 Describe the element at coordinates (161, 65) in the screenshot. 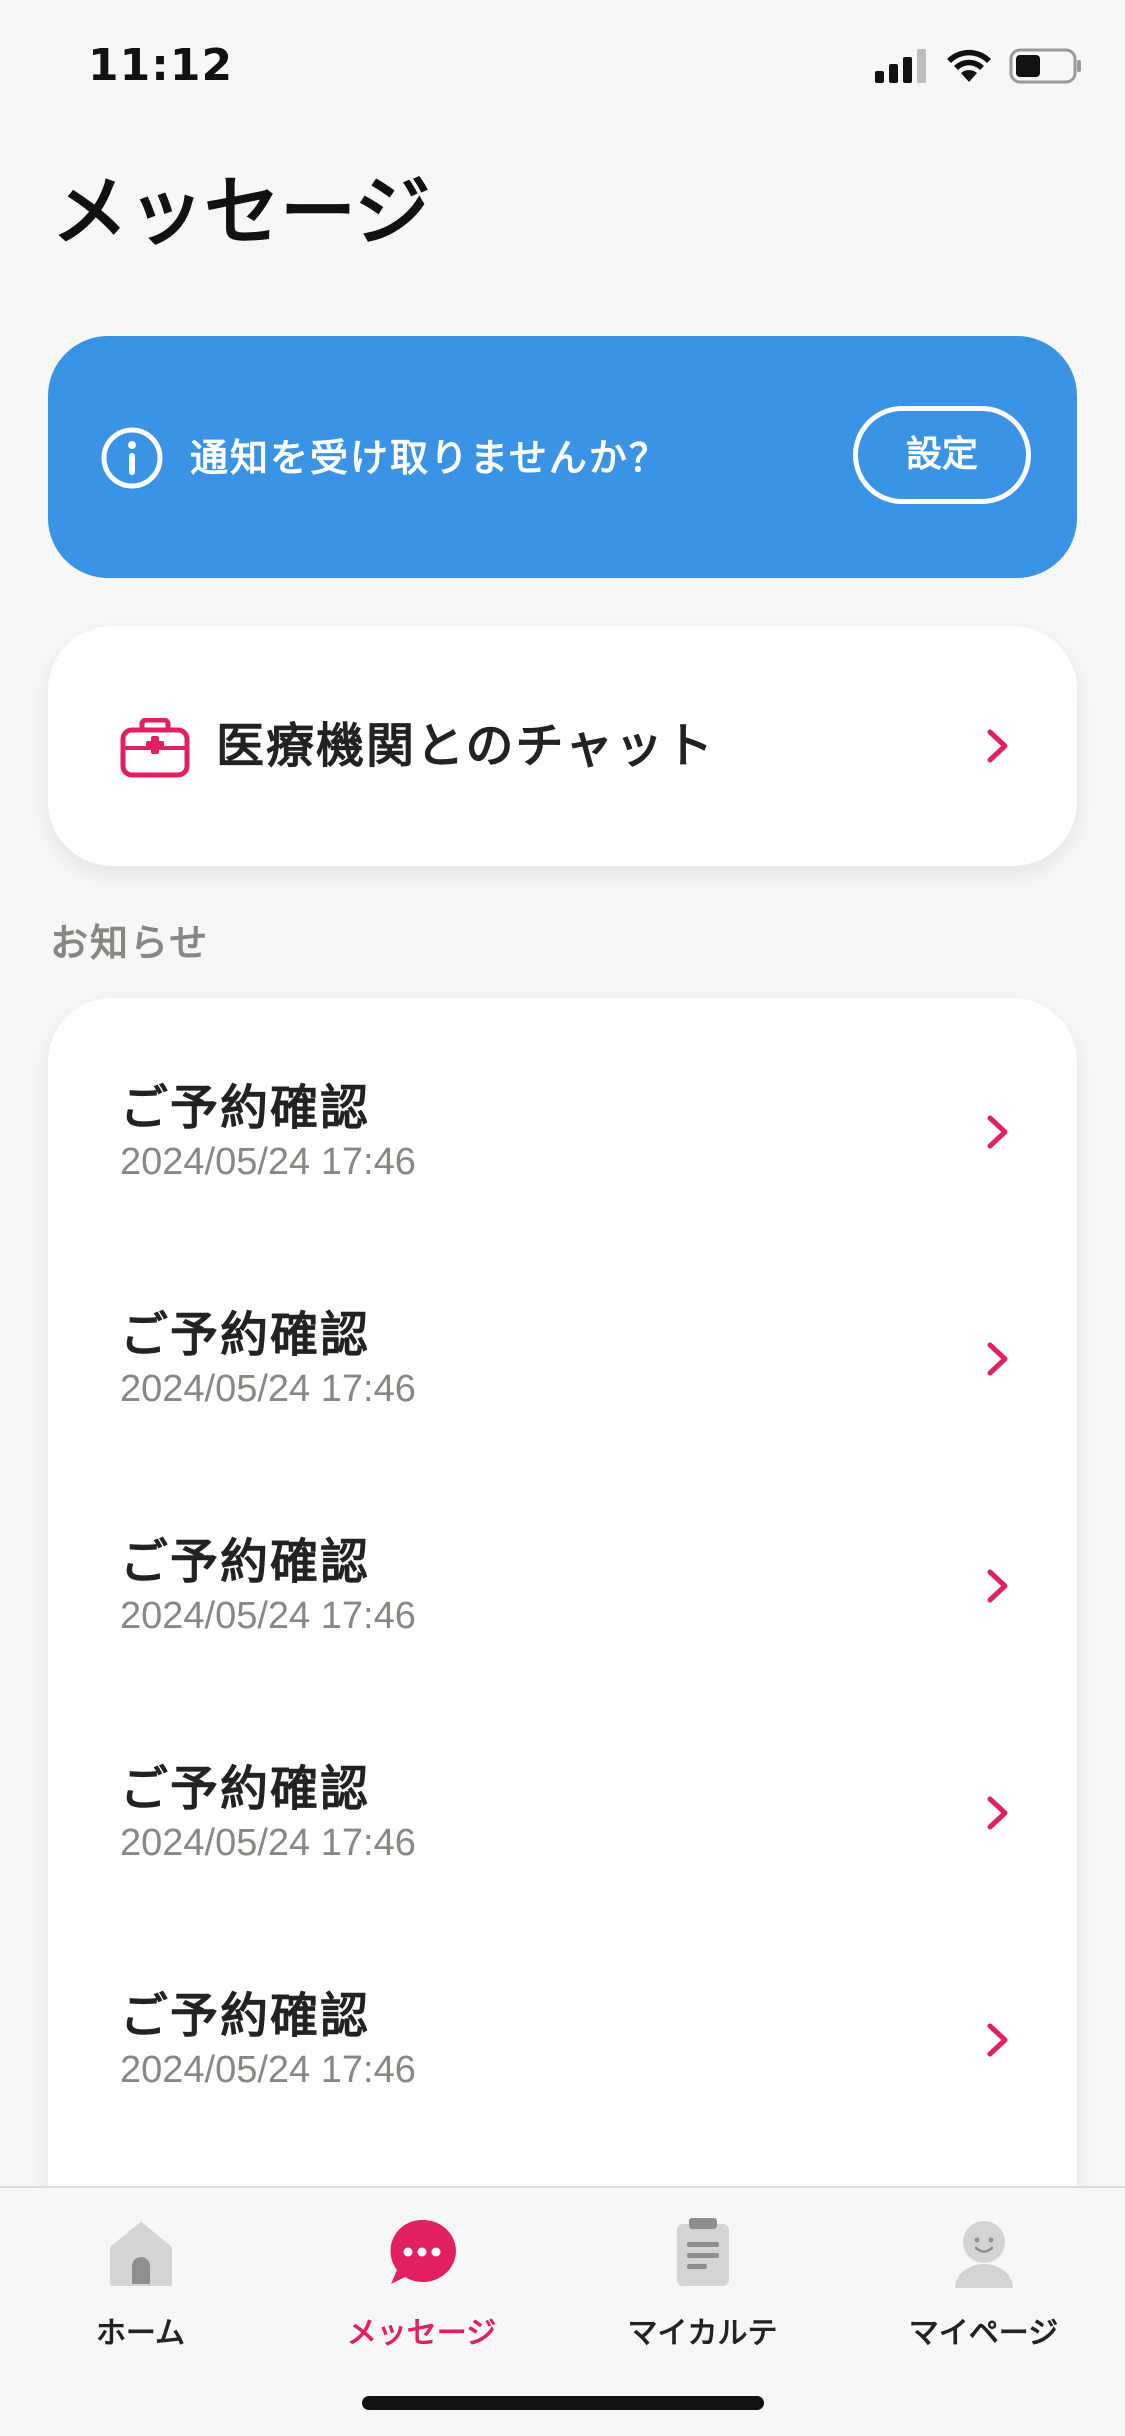

I see `status-time: 11:12` at that location.